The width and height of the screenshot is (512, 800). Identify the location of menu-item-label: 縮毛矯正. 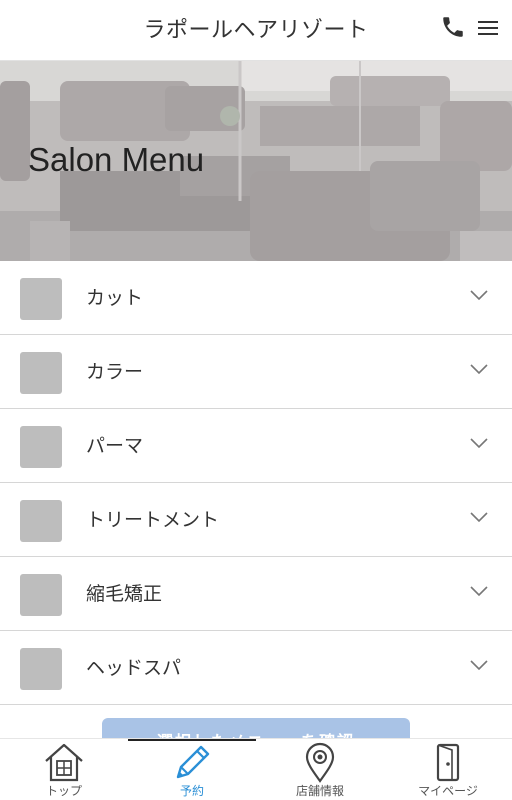
(124, 594).